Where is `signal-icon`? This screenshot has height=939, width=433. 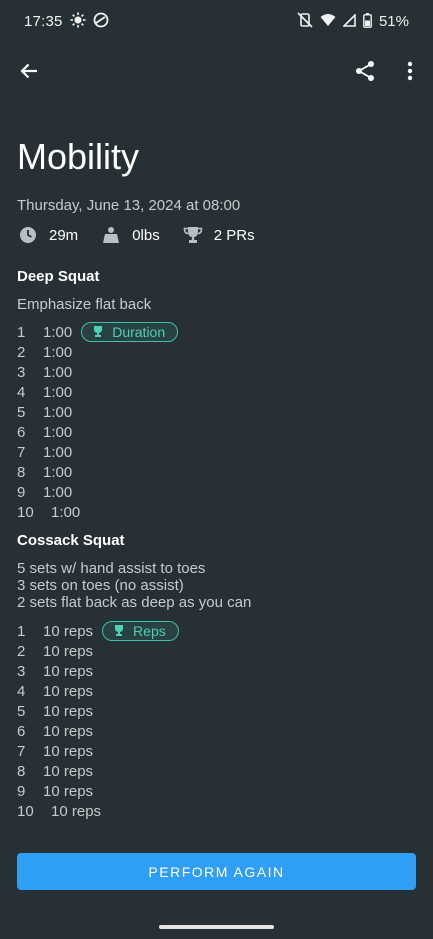
signal-icon is located at coordinates (349, 20).